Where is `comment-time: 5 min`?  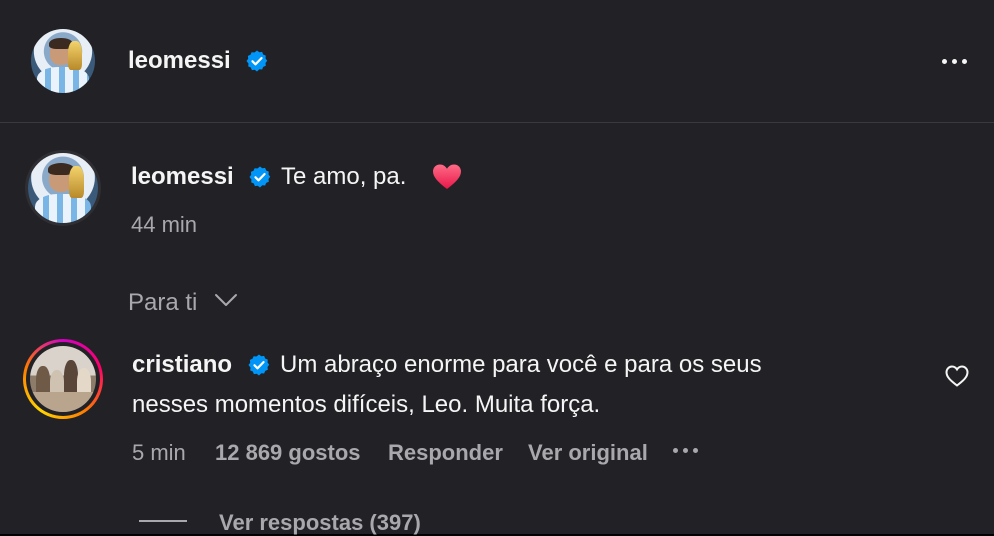 comment-time: 5 min is located at coordinates (159, 452).